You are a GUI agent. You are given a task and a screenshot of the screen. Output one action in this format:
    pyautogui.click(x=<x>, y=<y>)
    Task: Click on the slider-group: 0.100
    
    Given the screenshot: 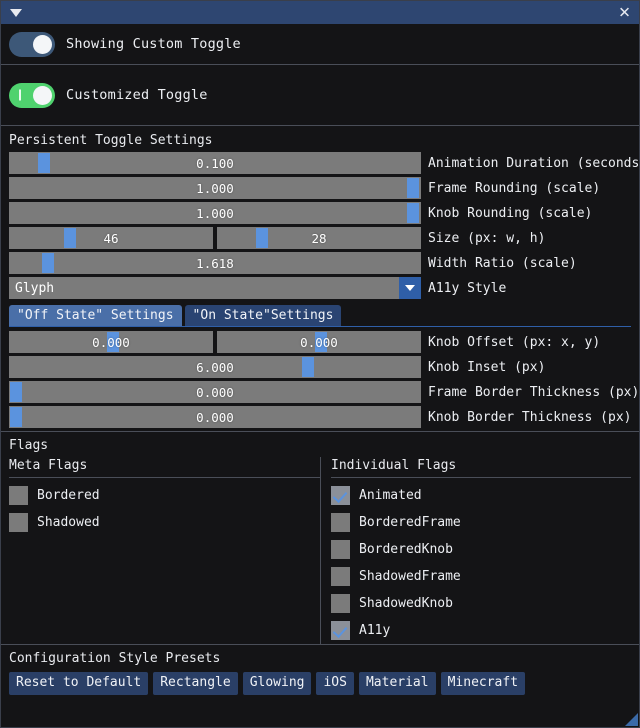 What is the action you would take?
    pyautogui.click(x=215, y=163)
    